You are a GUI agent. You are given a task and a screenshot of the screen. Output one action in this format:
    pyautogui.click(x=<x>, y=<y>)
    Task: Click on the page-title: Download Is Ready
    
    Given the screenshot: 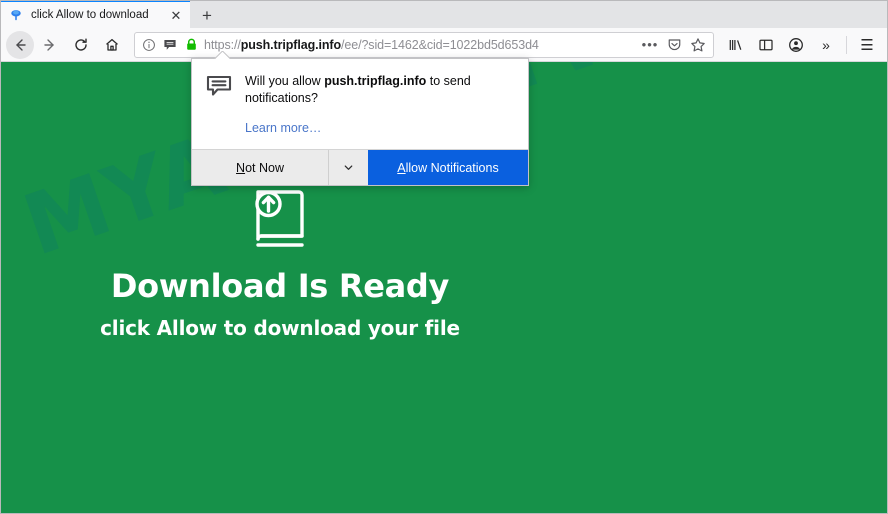 What is the action you would take?
    pyautogui.click(x=280, y=286)
    